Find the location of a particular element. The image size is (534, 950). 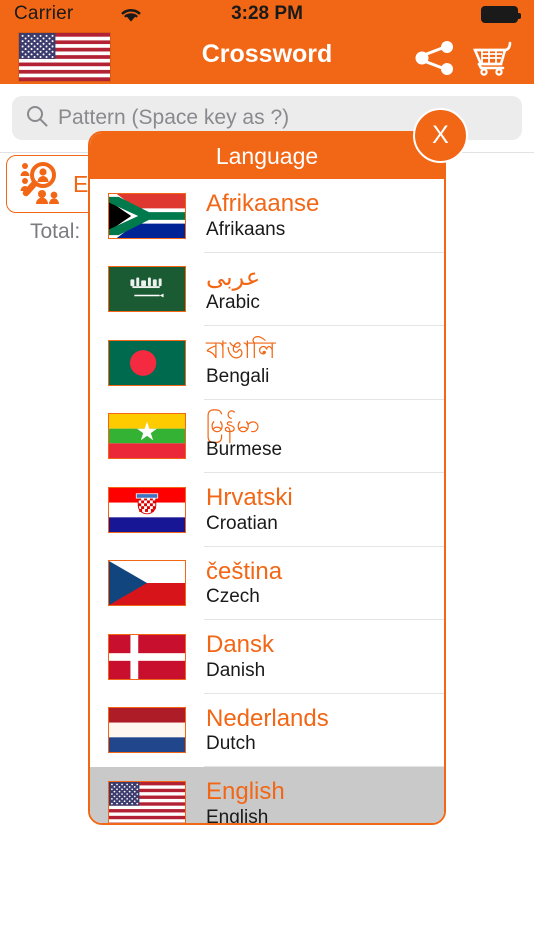

clock-label: 3:28 PM is located at coordinates (267, 13).